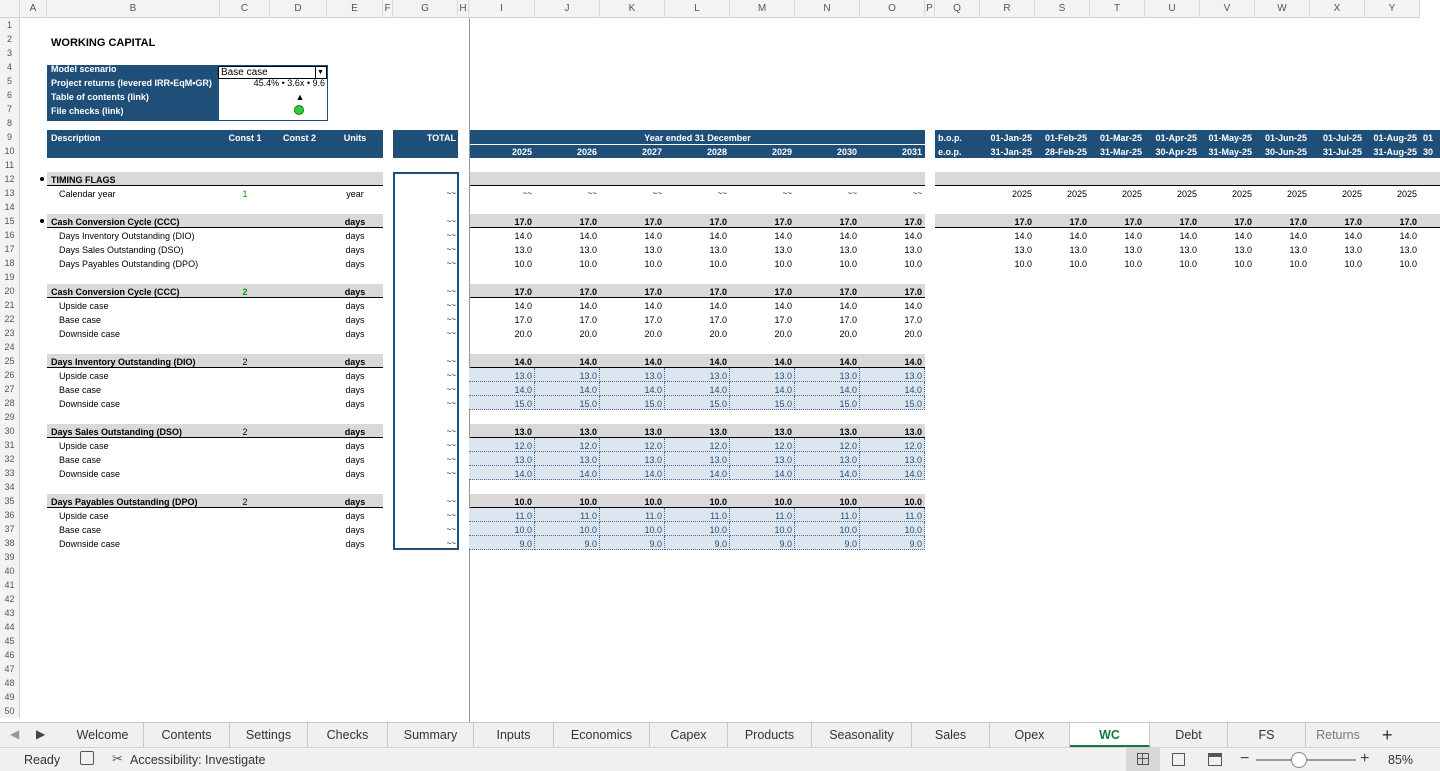 Image resolution: width=1440 pixels, height=771 pixels. I want to click on column-header: M, so click(762, 9).